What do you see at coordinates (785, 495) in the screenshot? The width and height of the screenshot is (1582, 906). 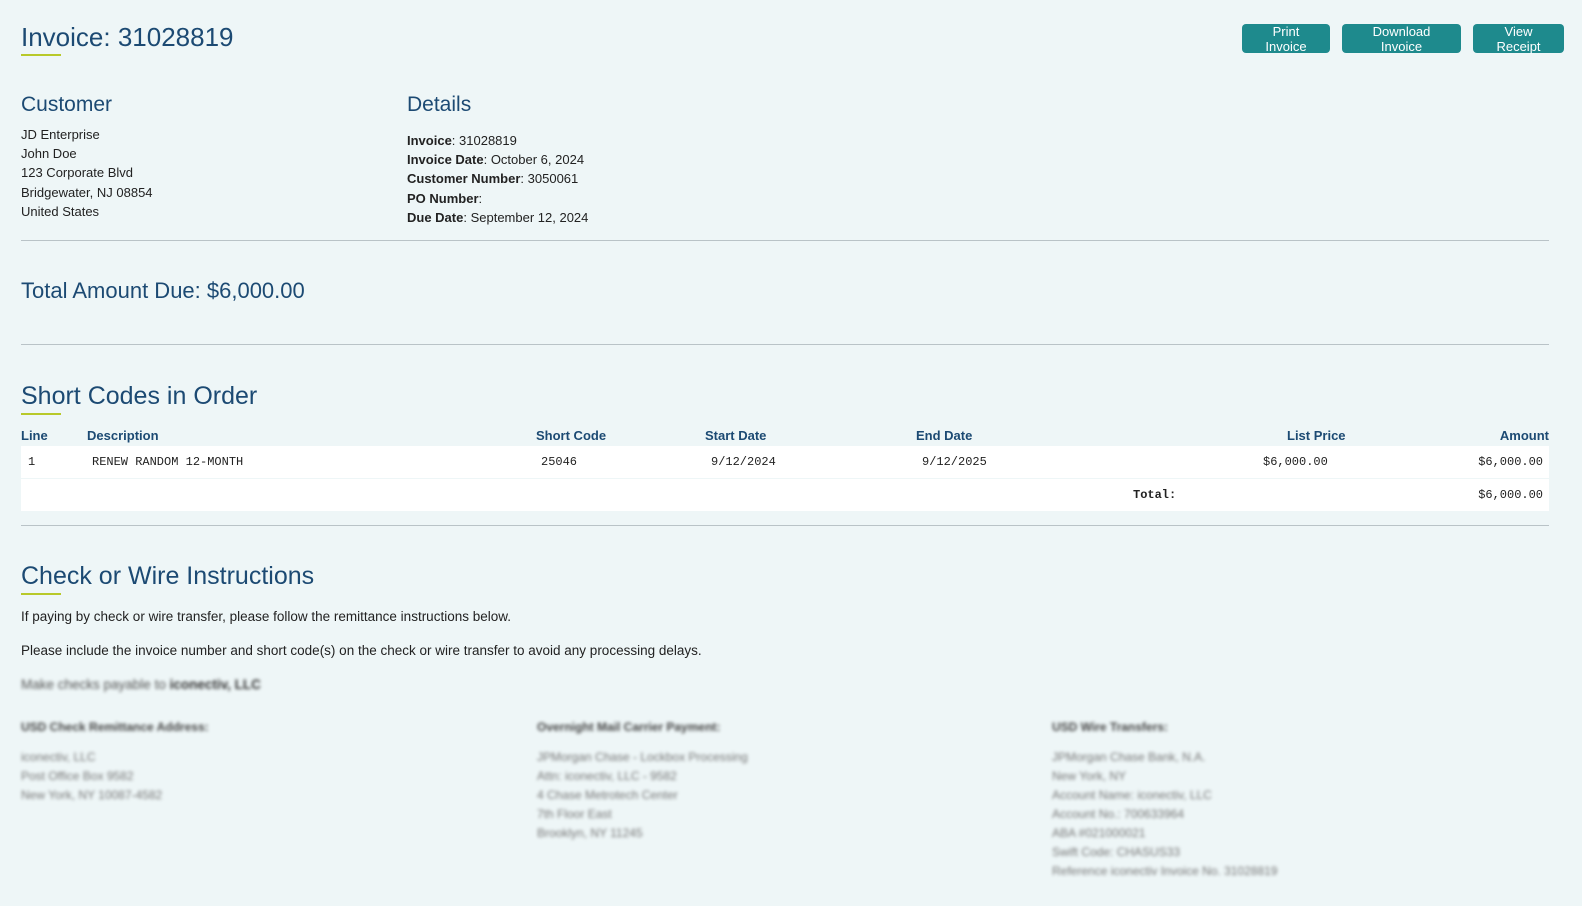 I see `table-total-row: Total: $6,000.00` at bounding box center [785, 495].